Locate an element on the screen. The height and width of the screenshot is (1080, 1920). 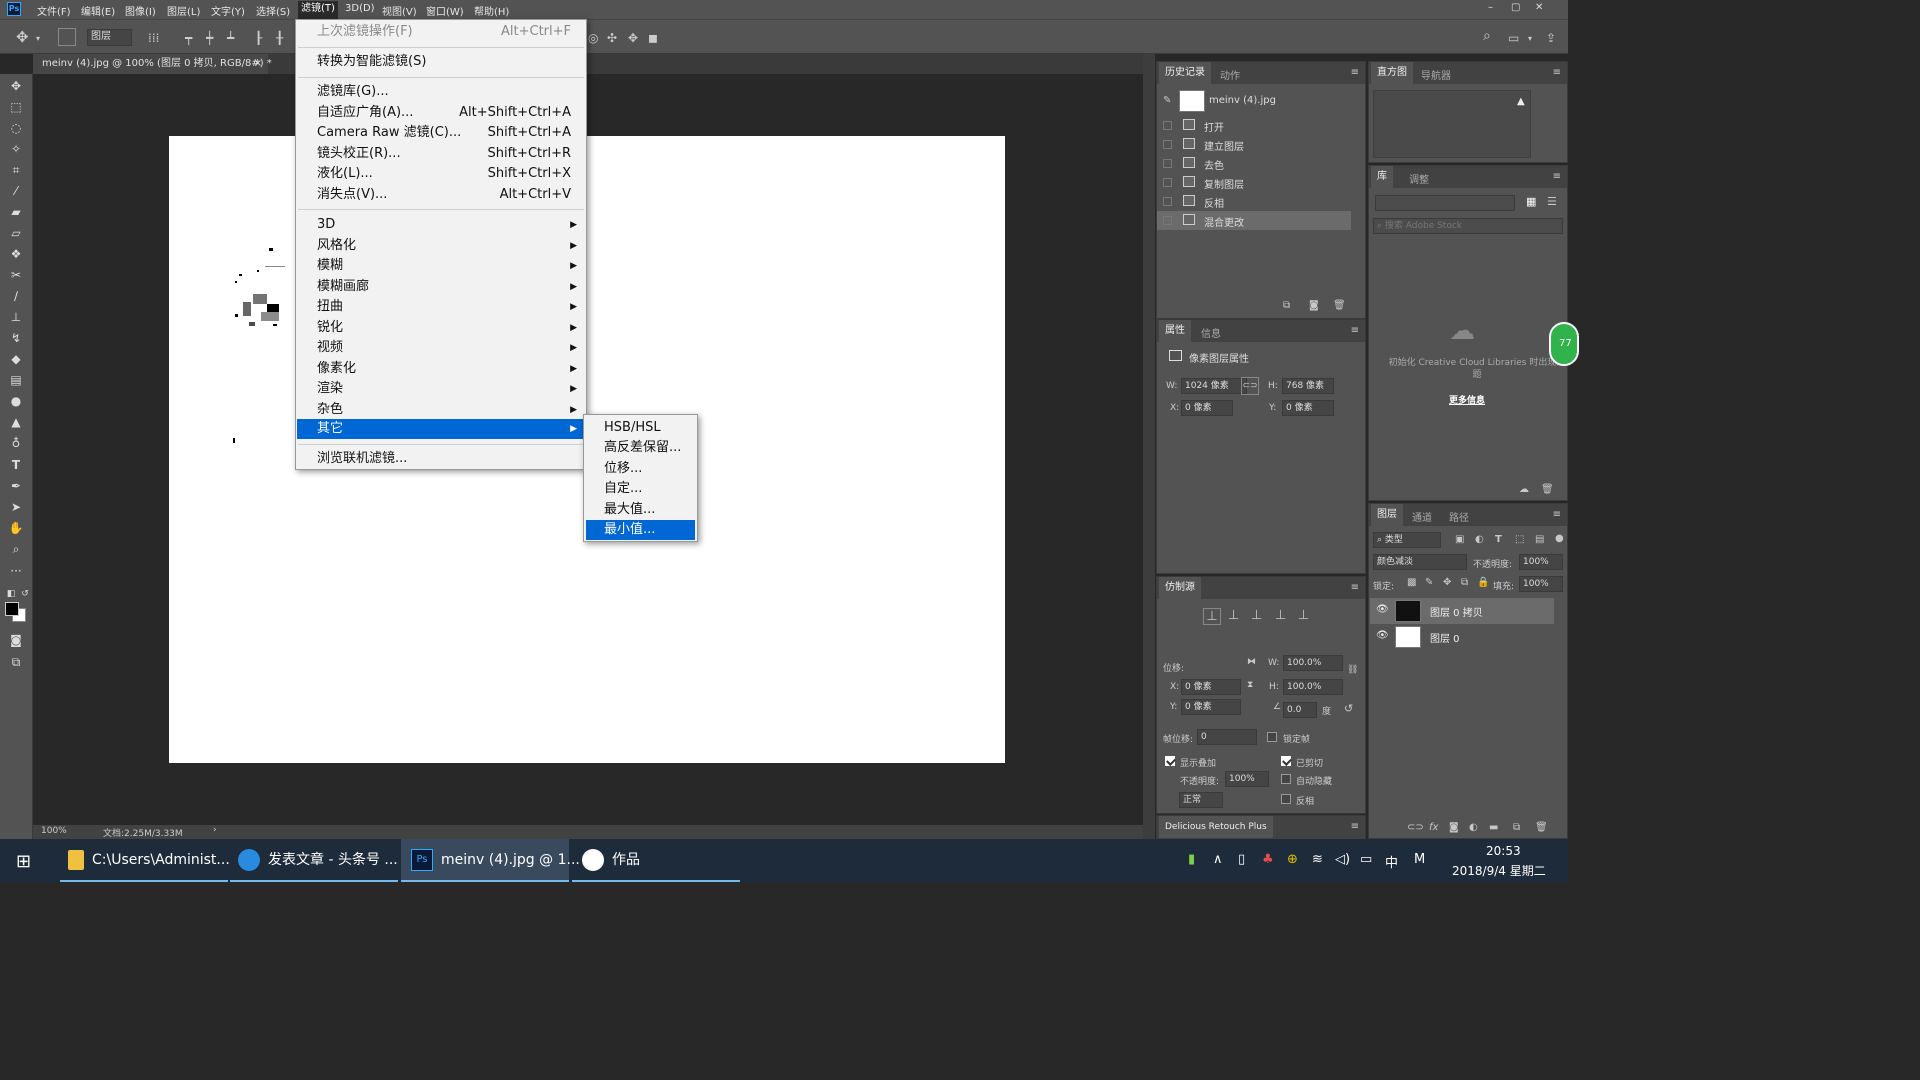
align-hcenter-icon: ╂ is located at coordinates (279, 38).